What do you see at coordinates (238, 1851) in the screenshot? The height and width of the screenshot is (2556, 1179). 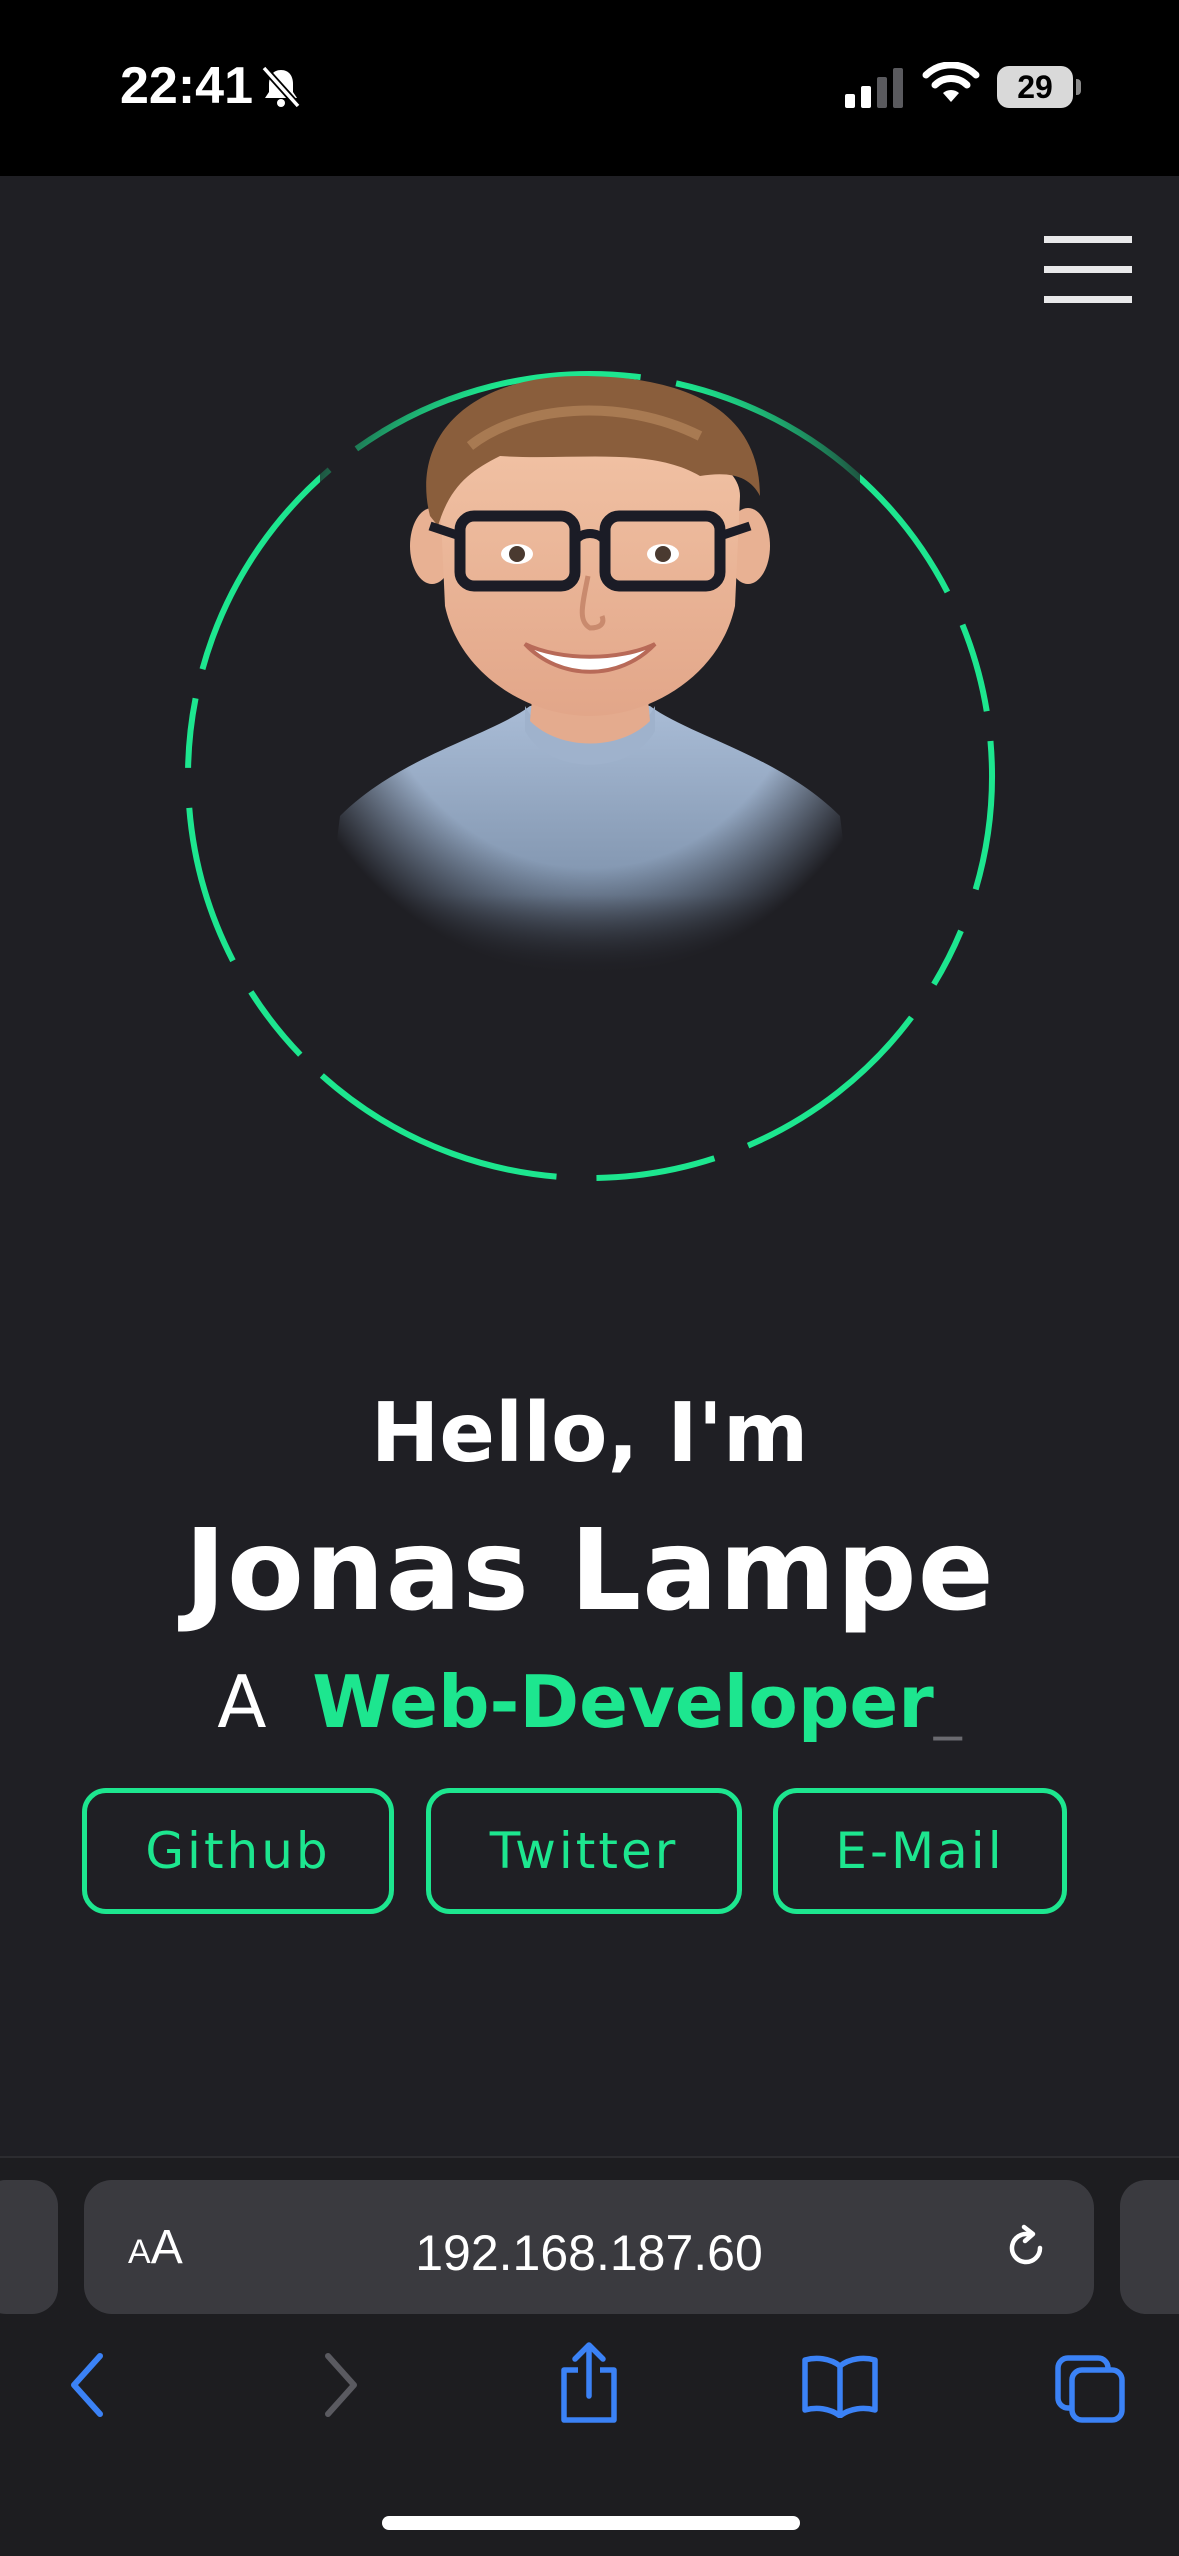 I see `github-button: Github` at bounding box center [238, 1851].